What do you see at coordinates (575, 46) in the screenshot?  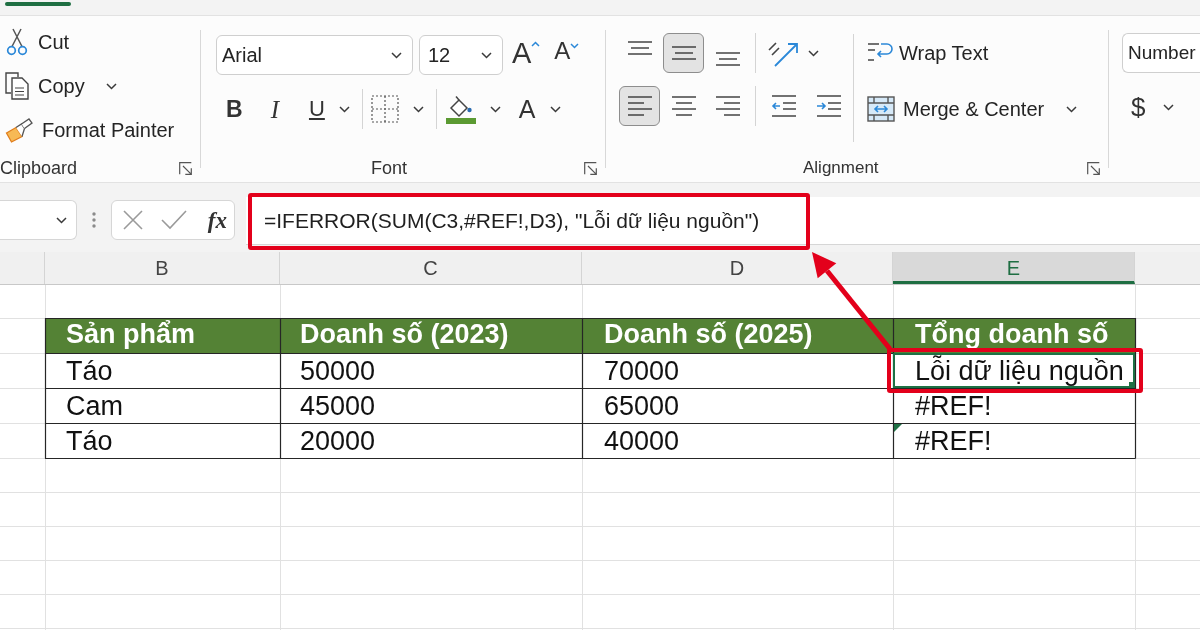 I see `caret-down-icon` at bounding box center [575, 46].